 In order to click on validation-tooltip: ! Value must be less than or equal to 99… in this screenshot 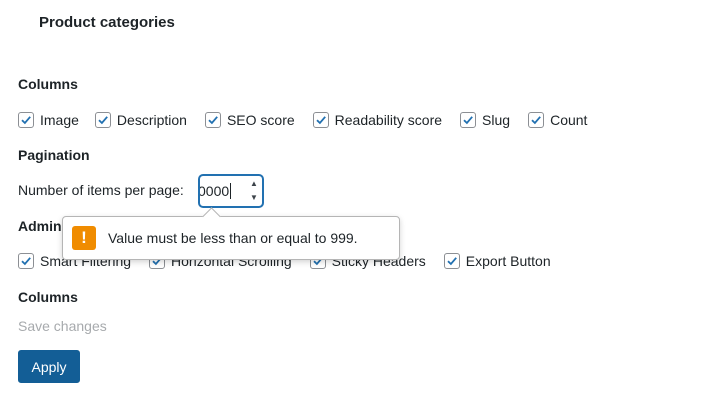, I will do `click(231, 233)`.